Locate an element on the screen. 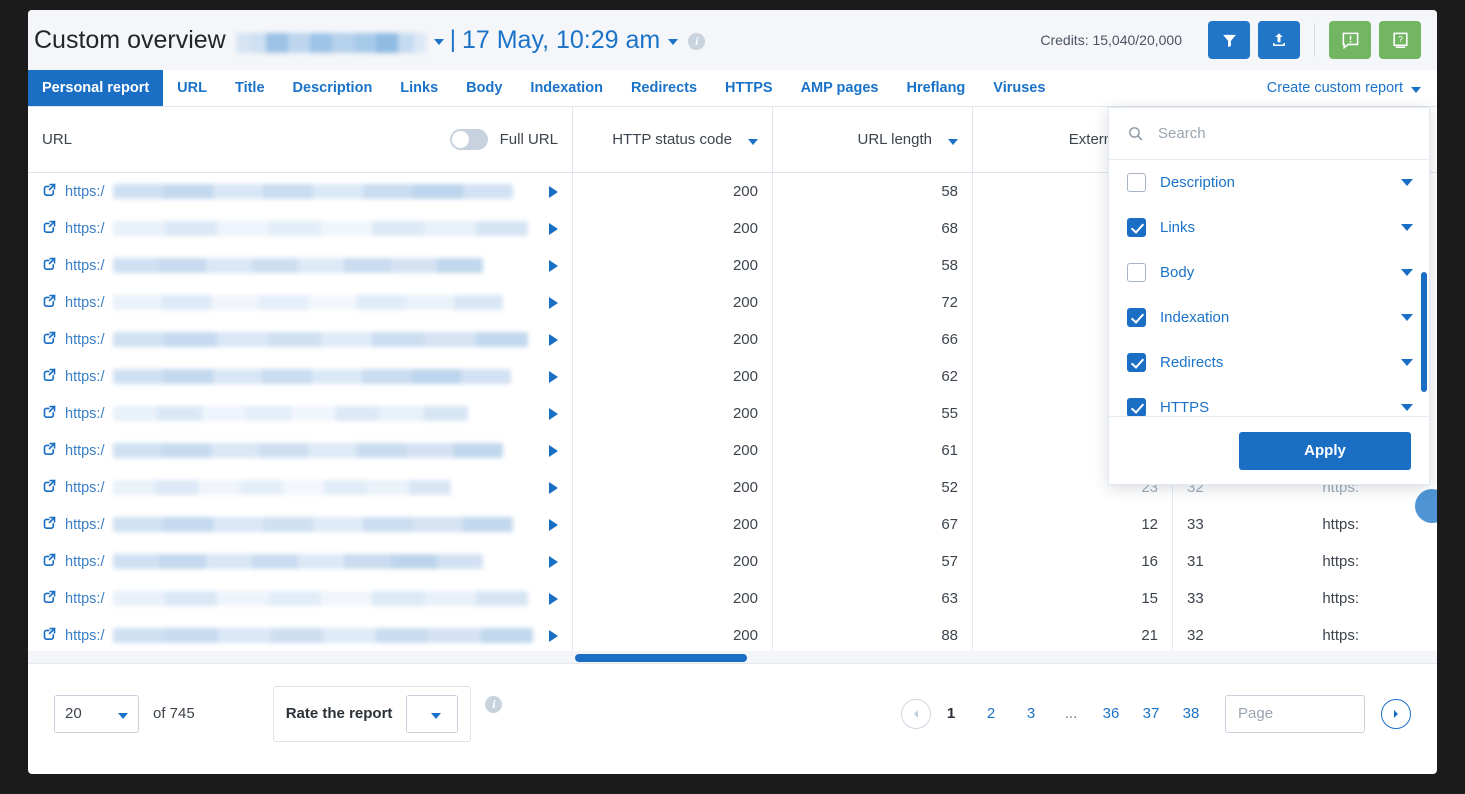 This screenshot has height=794, width=1465. dropdown-option-https: HTTPS is located at coordinates (1269, 400).